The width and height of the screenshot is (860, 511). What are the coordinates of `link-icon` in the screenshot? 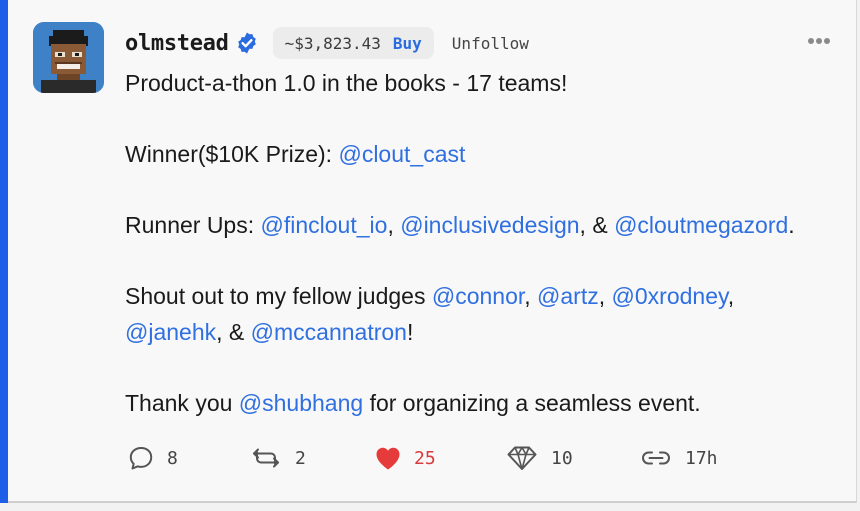 It's located at (656, 458).